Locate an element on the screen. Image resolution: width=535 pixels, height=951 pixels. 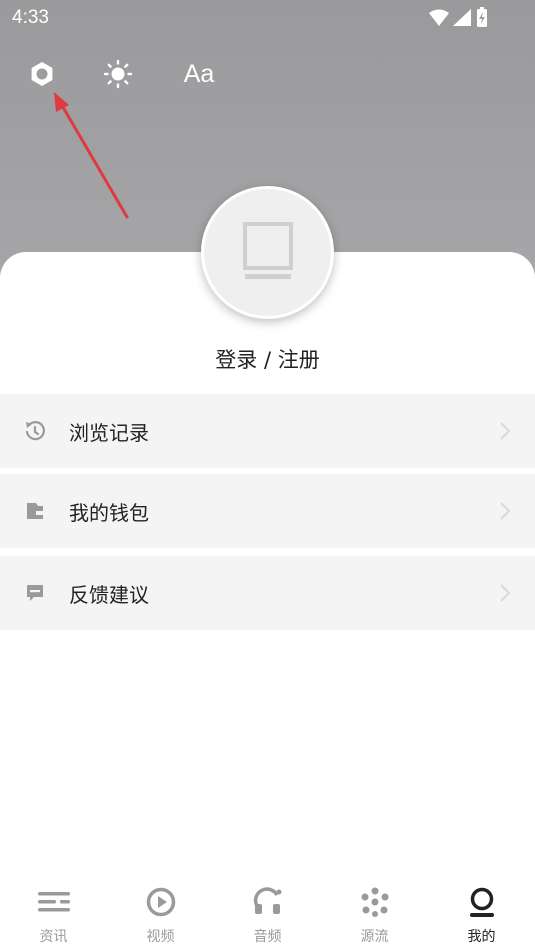
avatar-placeholder-icon is located at coordinates (267, 250).